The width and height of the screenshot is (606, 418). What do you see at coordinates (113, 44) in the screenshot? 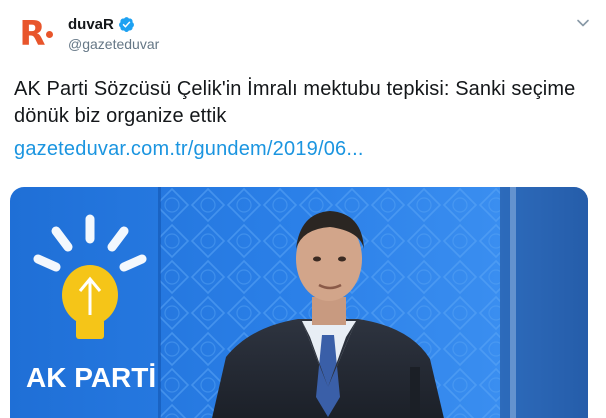
I see `handle: @gazeteduvar` at bounding box center [113, 44].